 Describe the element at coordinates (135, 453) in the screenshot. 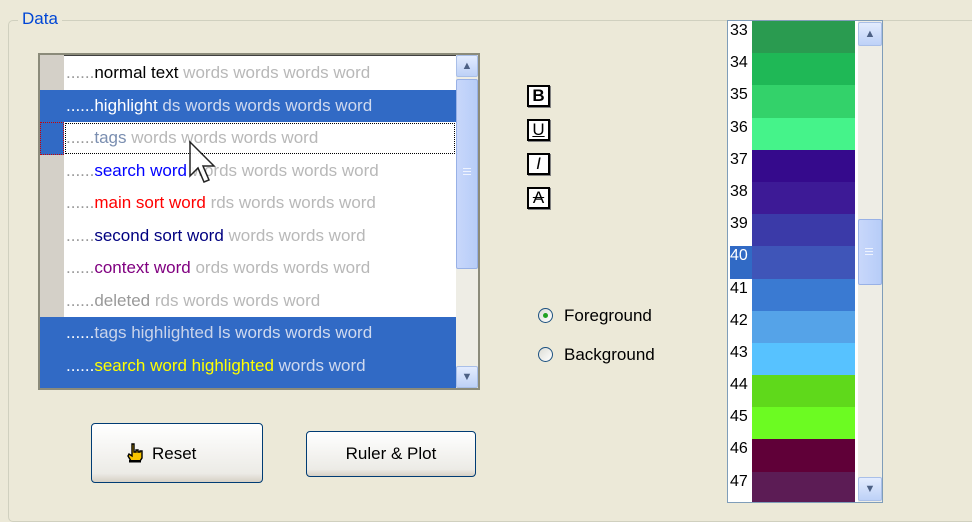

I see `hand-pointer-icon` at that location.